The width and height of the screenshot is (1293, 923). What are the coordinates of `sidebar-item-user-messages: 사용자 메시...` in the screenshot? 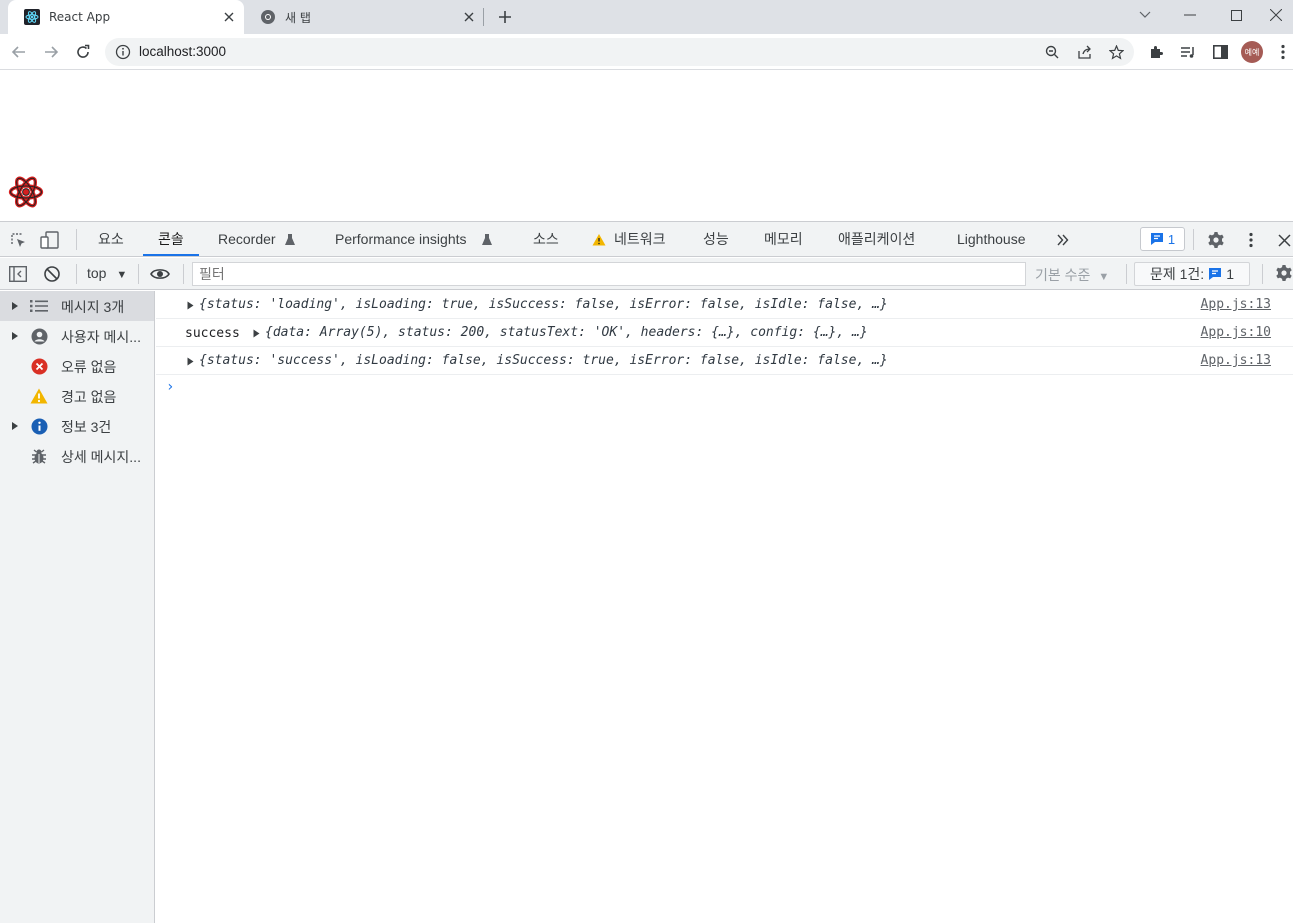 It's located at (77, 336).